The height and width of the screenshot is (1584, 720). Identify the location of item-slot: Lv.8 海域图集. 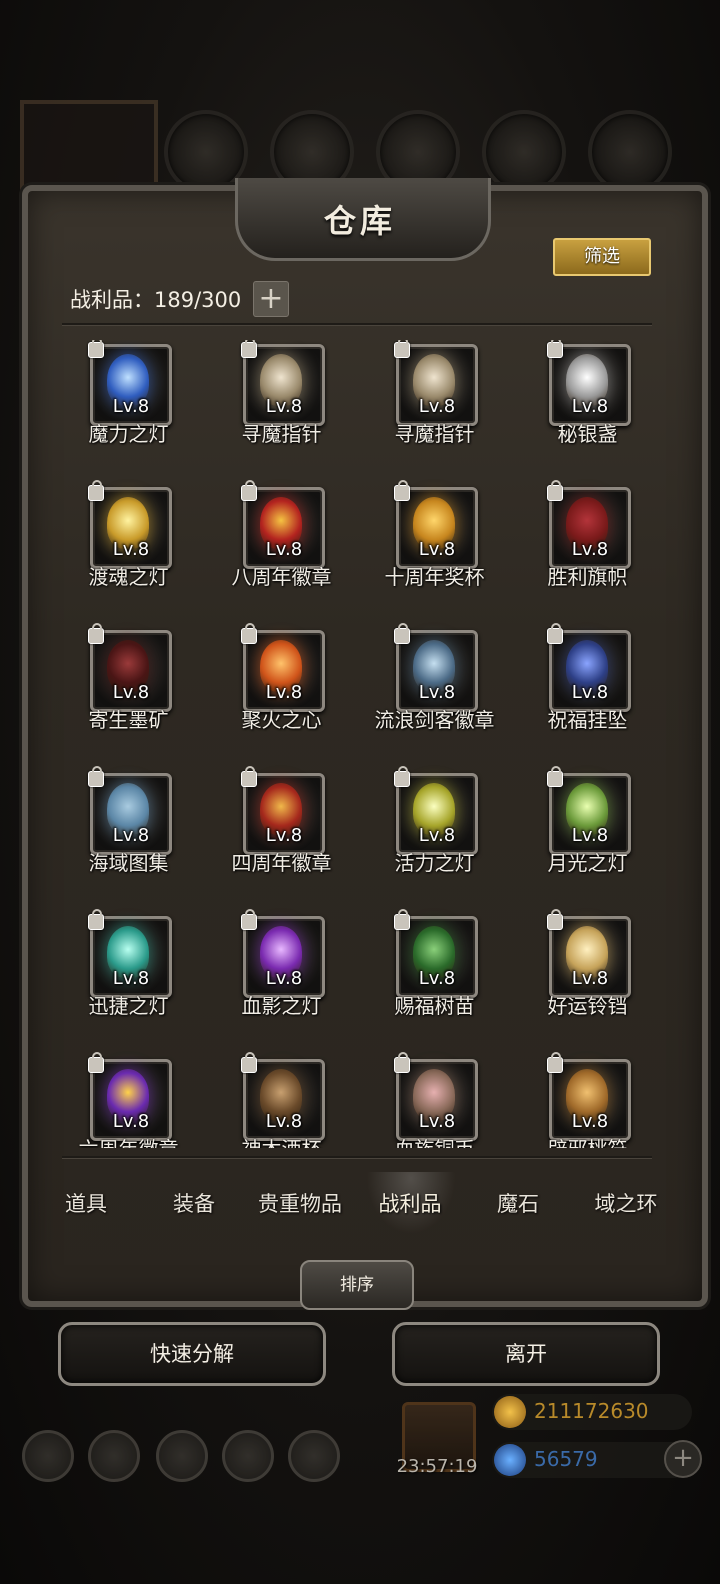
(128, 838).